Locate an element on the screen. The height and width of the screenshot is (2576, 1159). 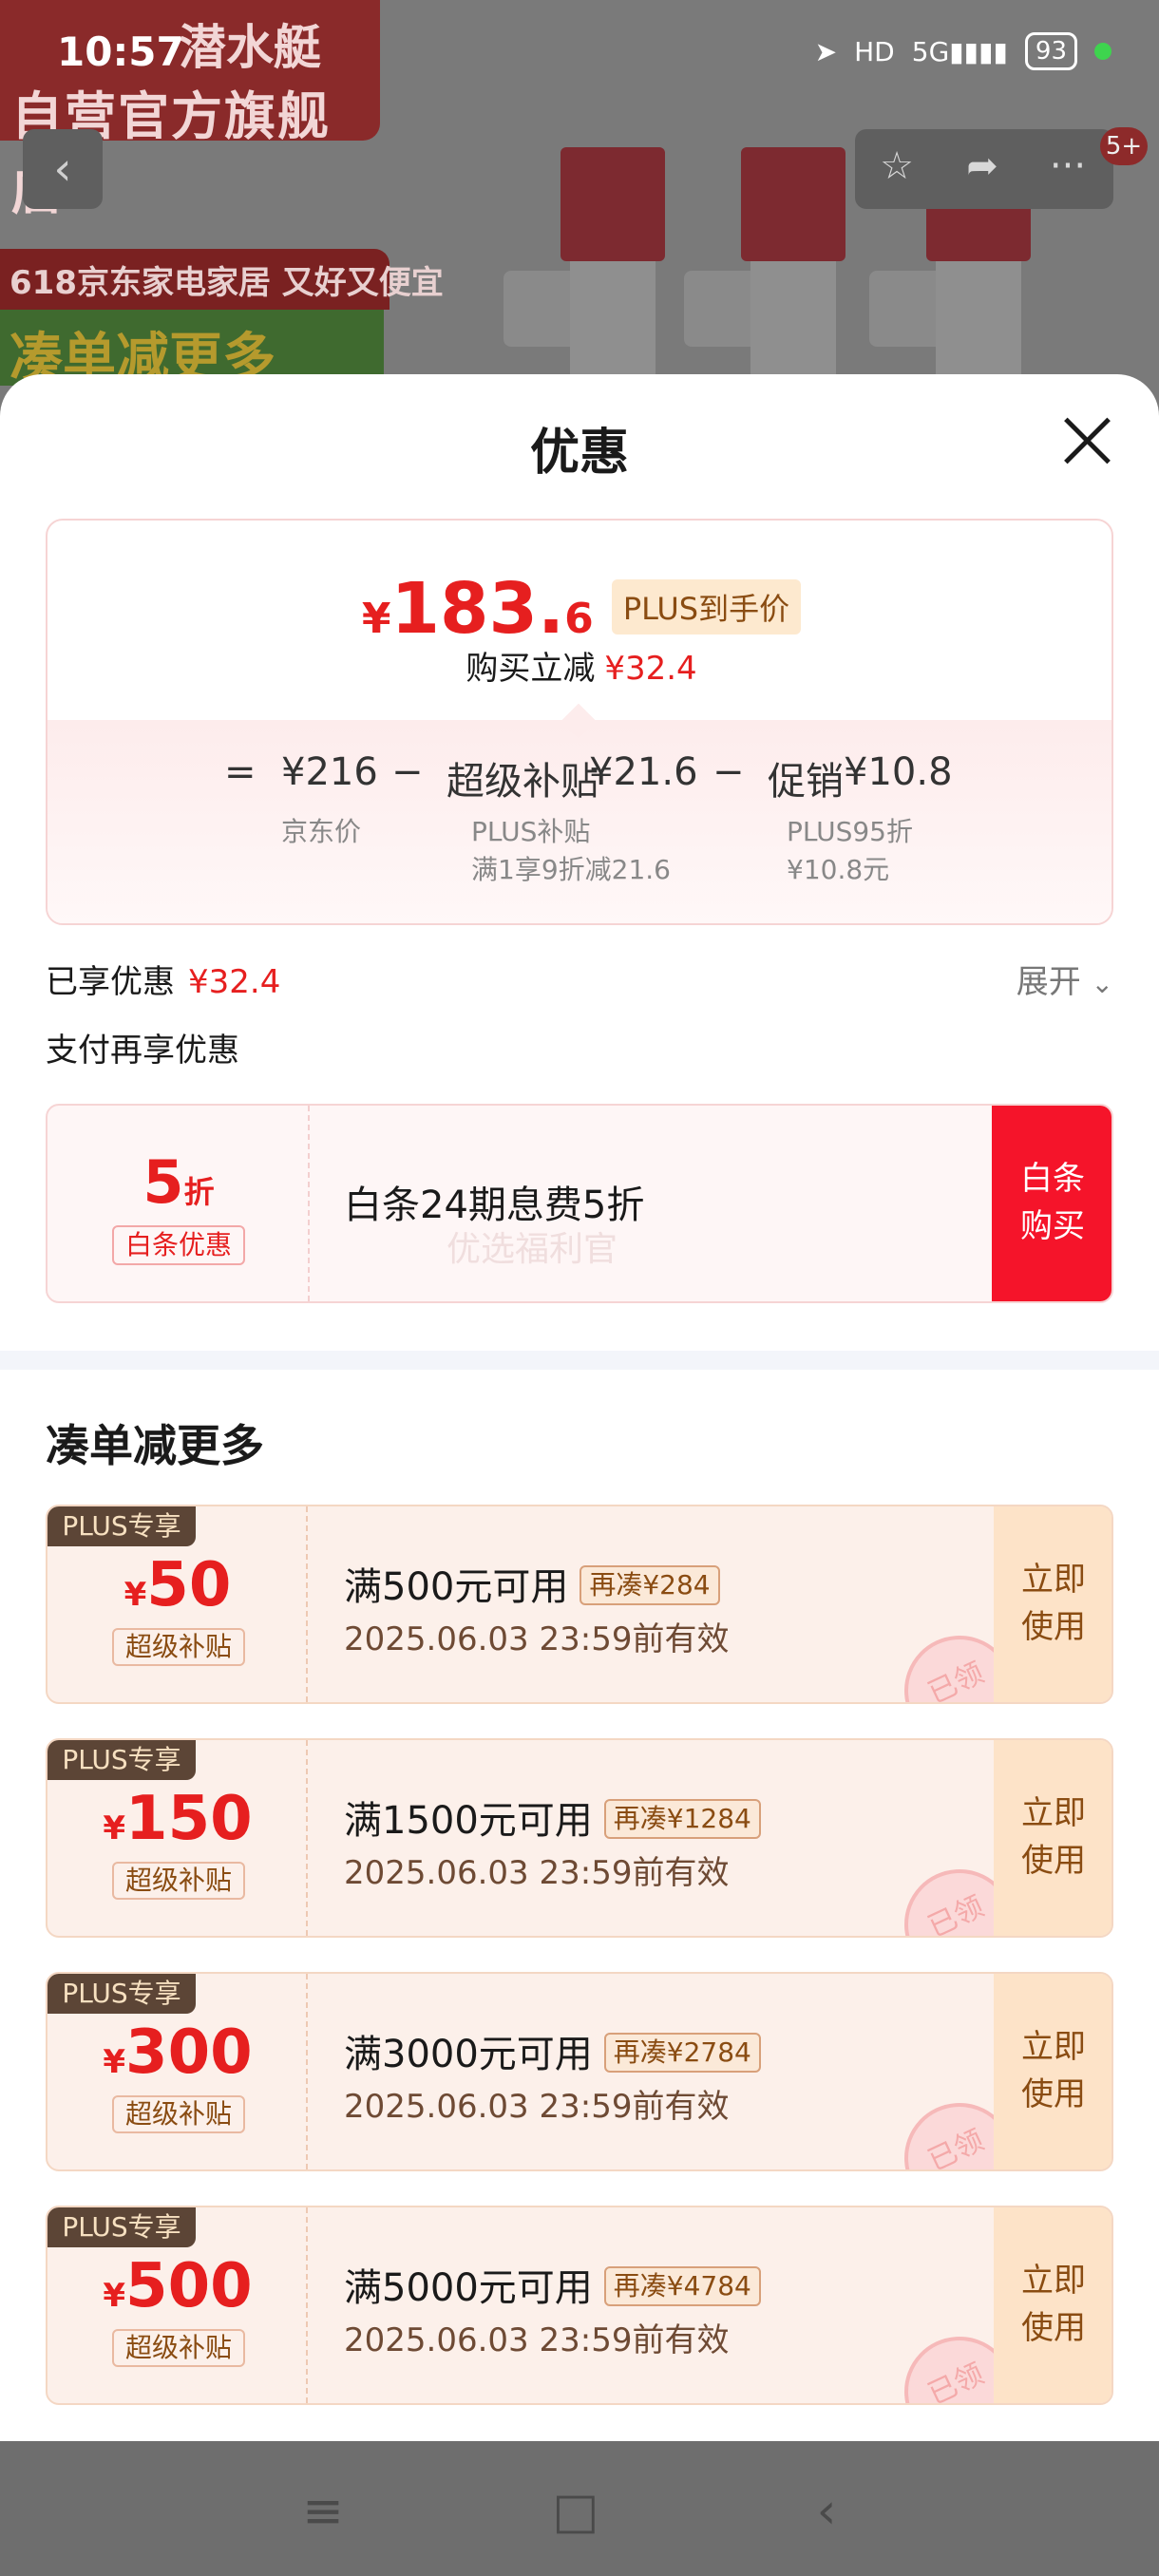
coupon-condition: 满1500元可用 再凑¥1284 is located at coordinates (552, 1817).